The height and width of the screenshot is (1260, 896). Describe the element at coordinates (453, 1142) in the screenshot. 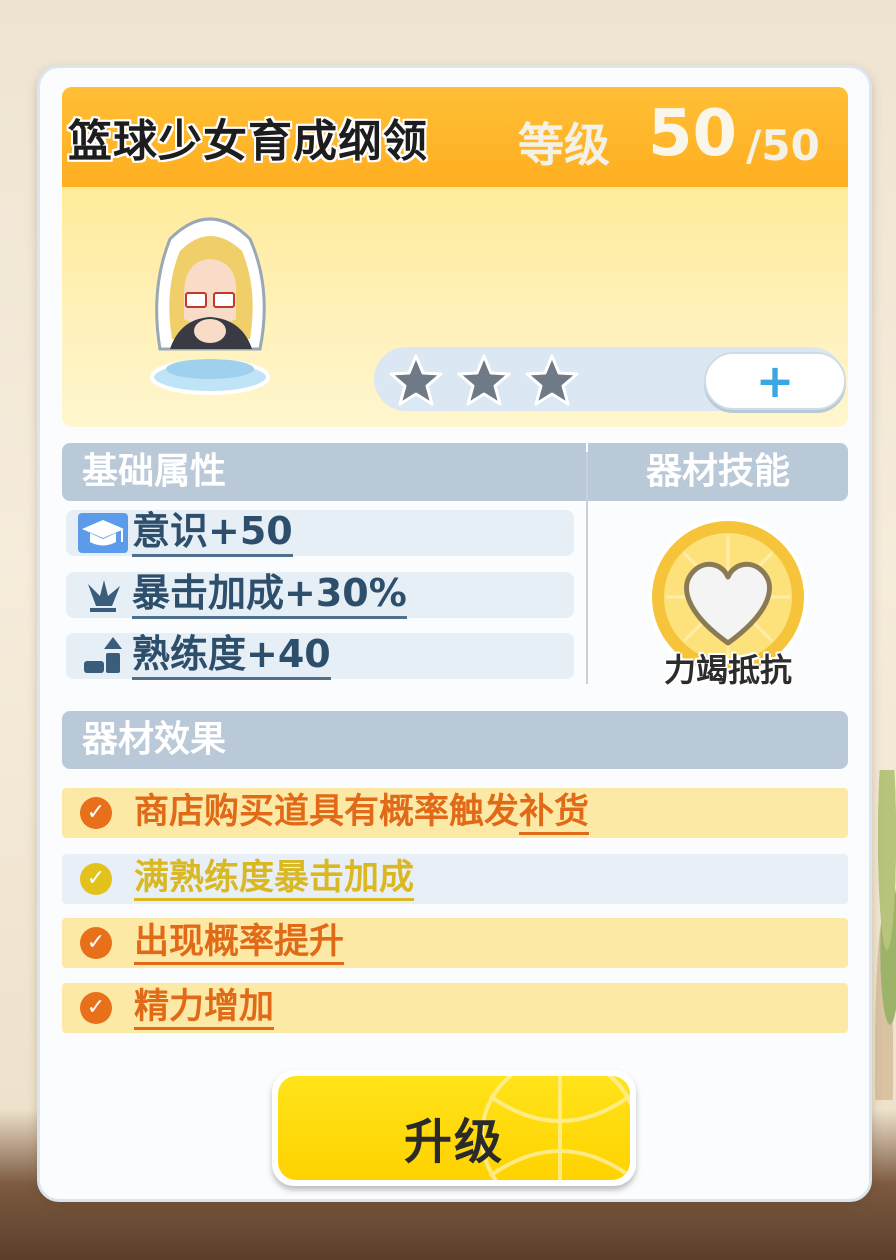

I see `upgrade-label: 升级` at that location.